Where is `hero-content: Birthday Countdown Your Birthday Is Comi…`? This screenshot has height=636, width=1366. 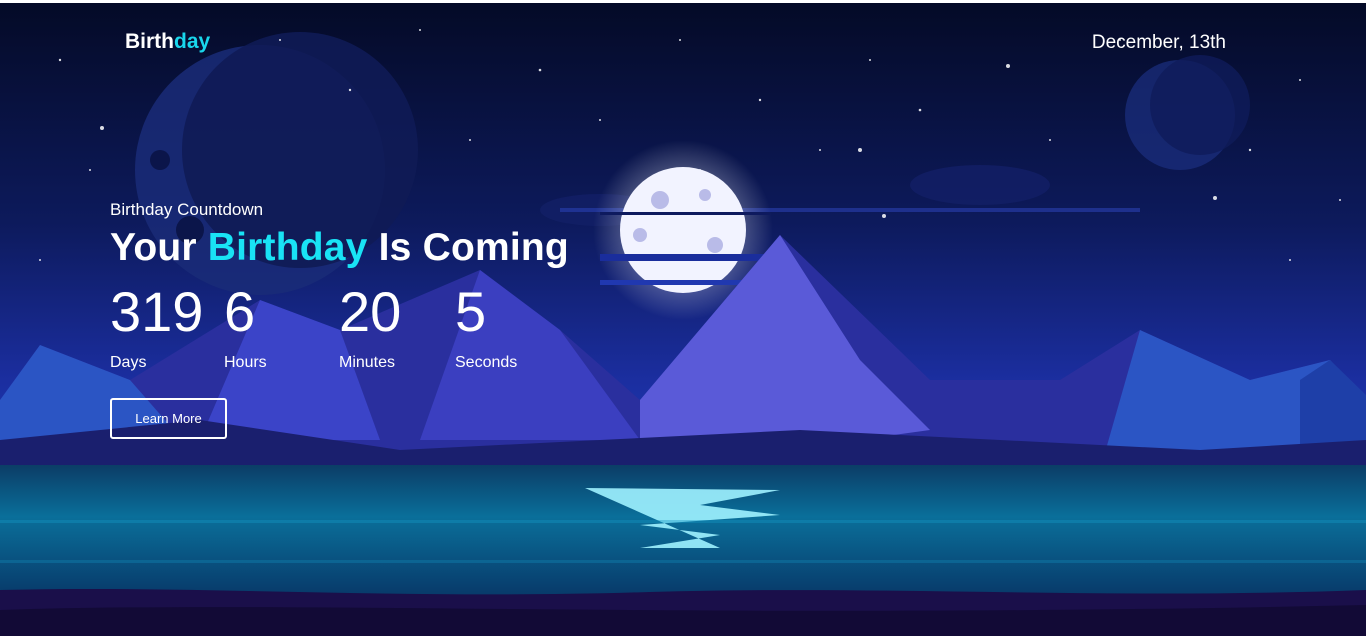 hero-content: Birthday Countdown Your Birthday Is Comi… is located at coordinates (339, 235).